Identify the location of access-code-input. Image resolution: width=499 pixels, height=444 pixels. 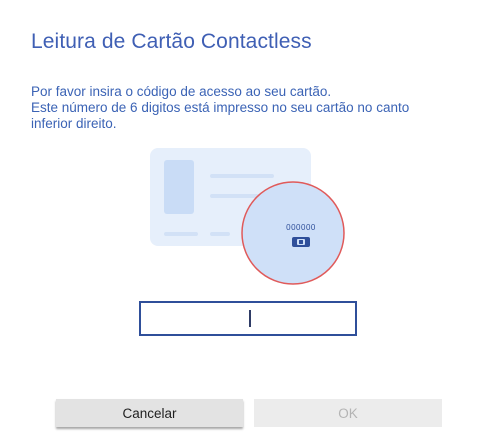
(248, 318).